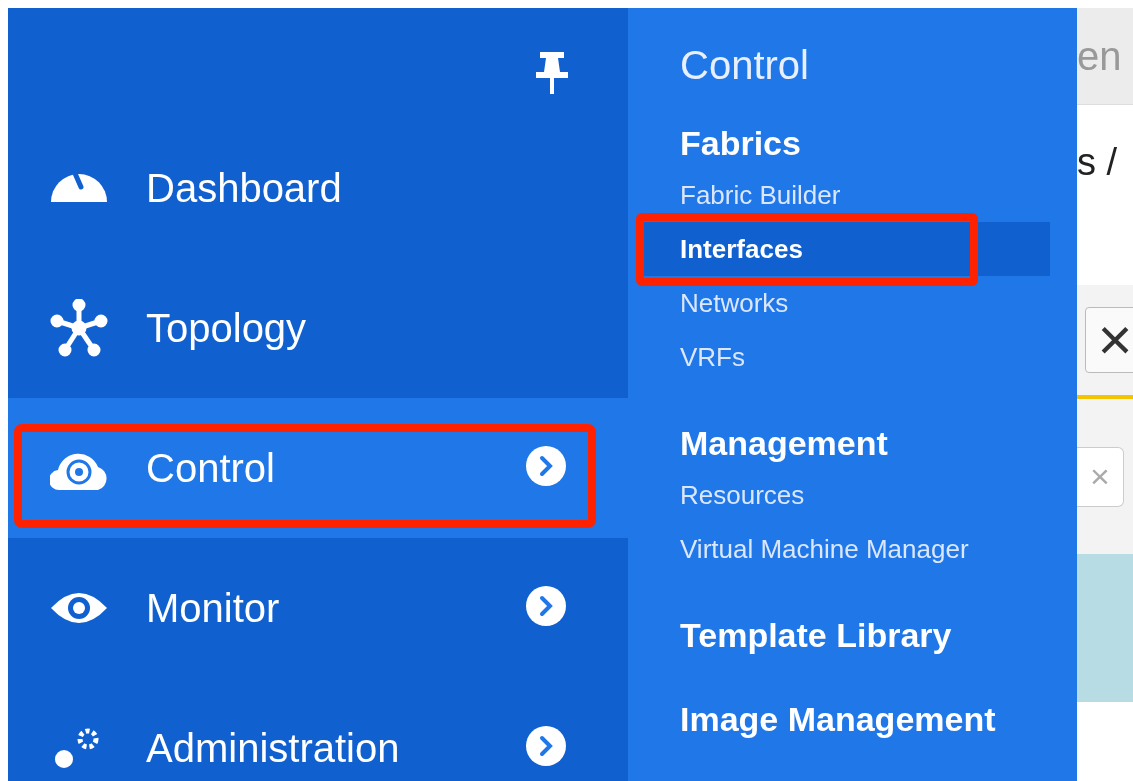  What do you see at coordinates (878, 443) in the screenshot?
I see `section-heading: Management` at bounding box center [878, 443].